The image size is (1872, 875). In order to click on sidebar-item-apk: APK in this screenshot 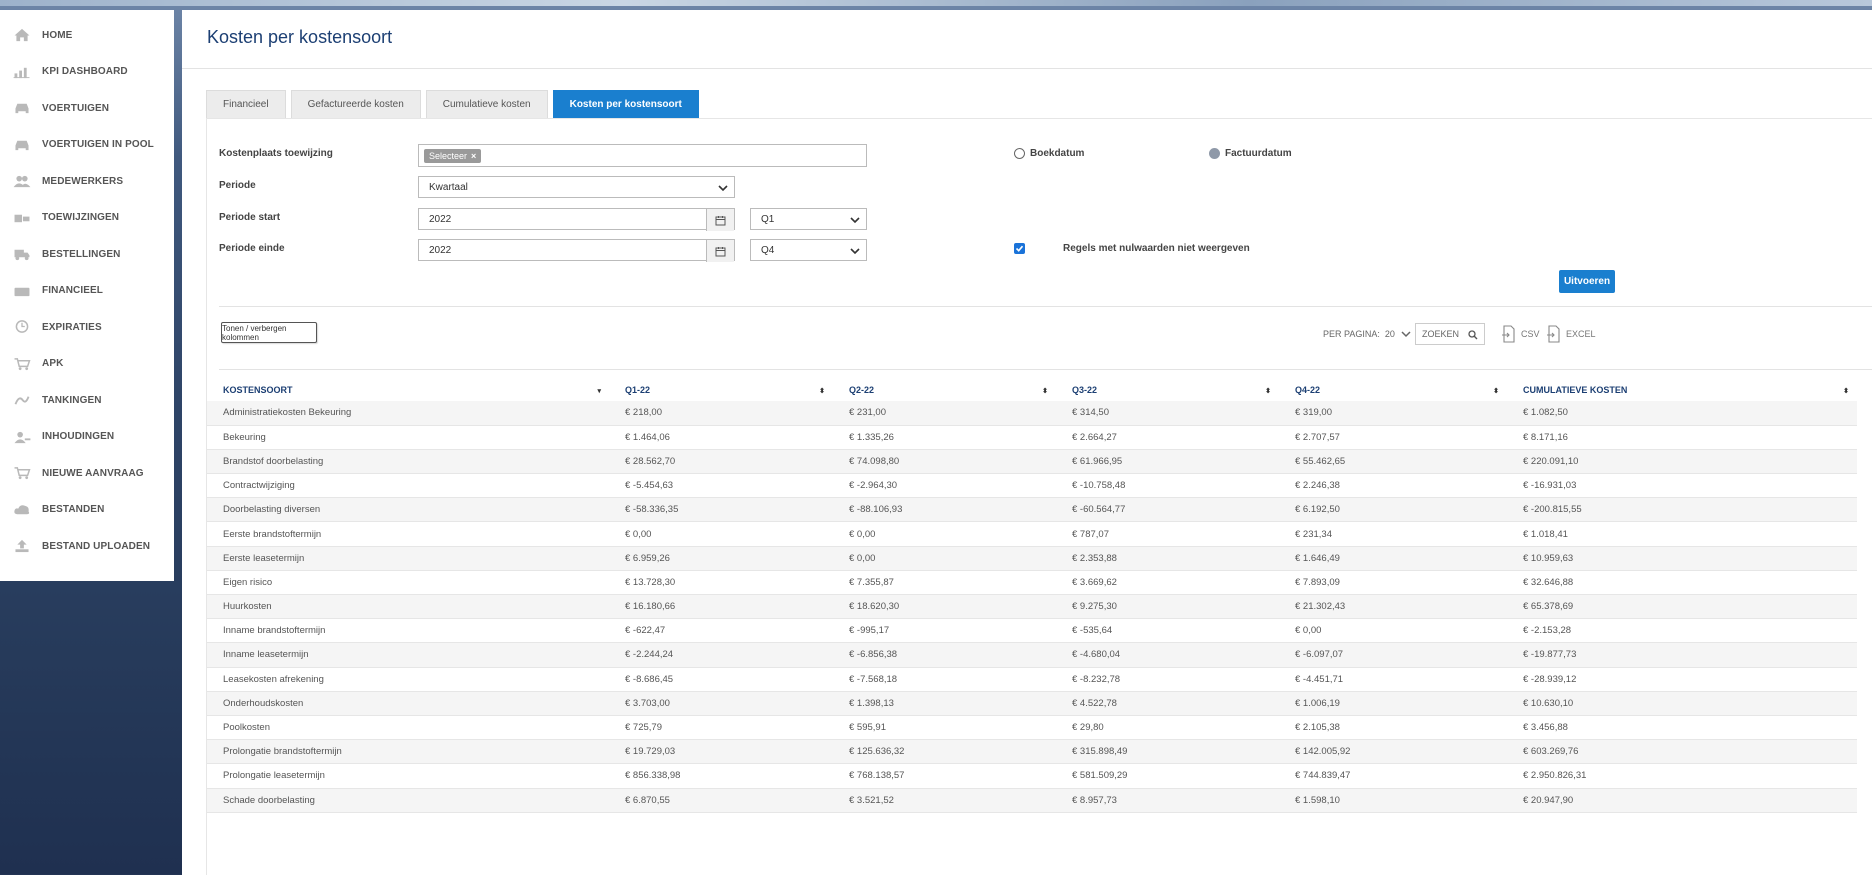, I will do `click(87, 364)`.